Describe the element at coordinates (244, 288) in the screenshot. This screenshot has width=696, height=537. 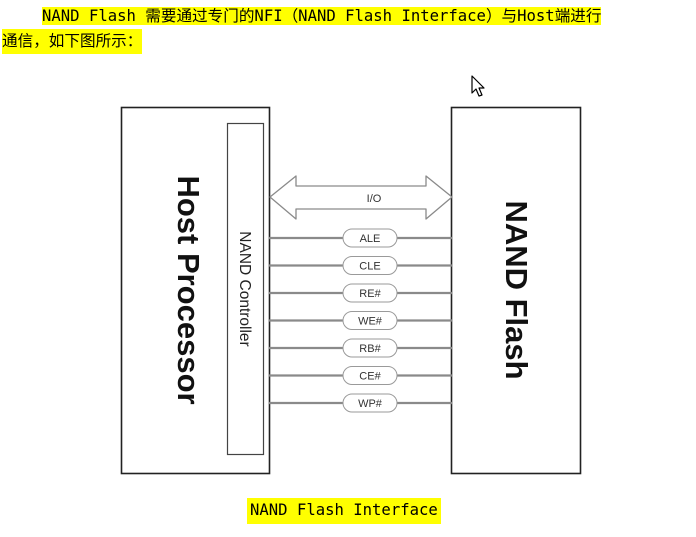
I see `nand-controller-label: NAND Controller` at that location.